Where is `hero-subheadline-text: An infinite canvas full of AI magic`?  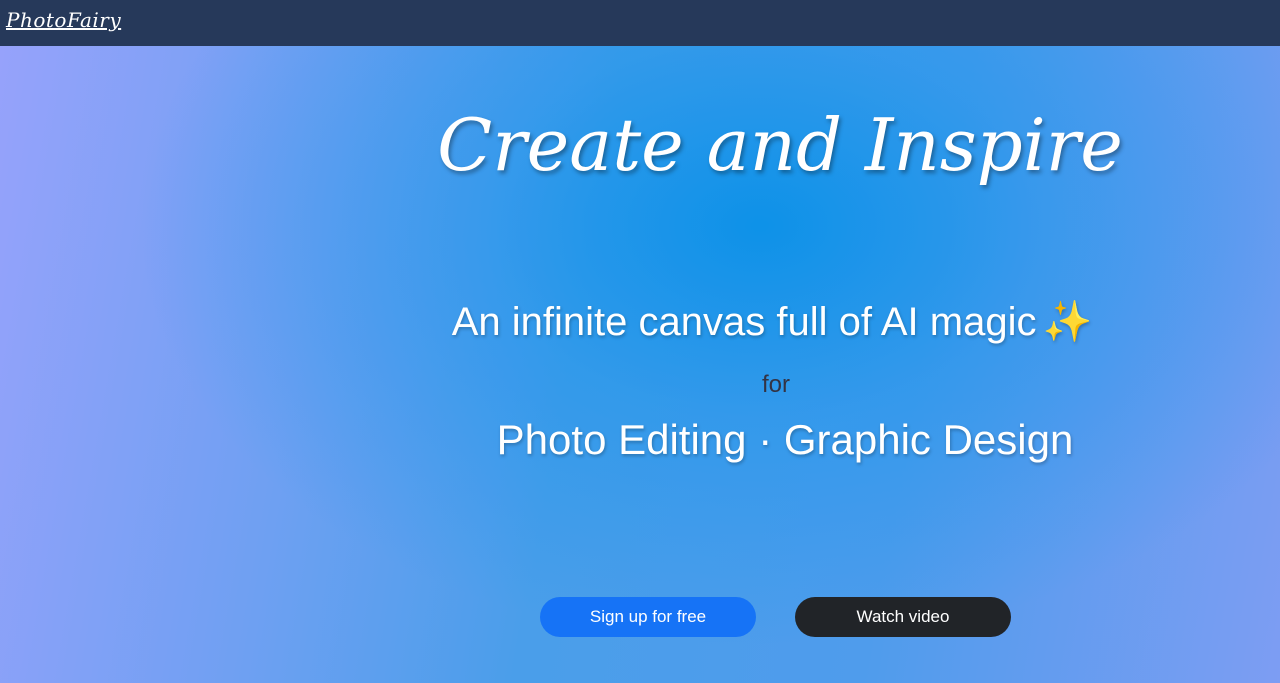 hero-subheadline-text: An infinite canvas full of AI magic is located at coordinates (744, 322).